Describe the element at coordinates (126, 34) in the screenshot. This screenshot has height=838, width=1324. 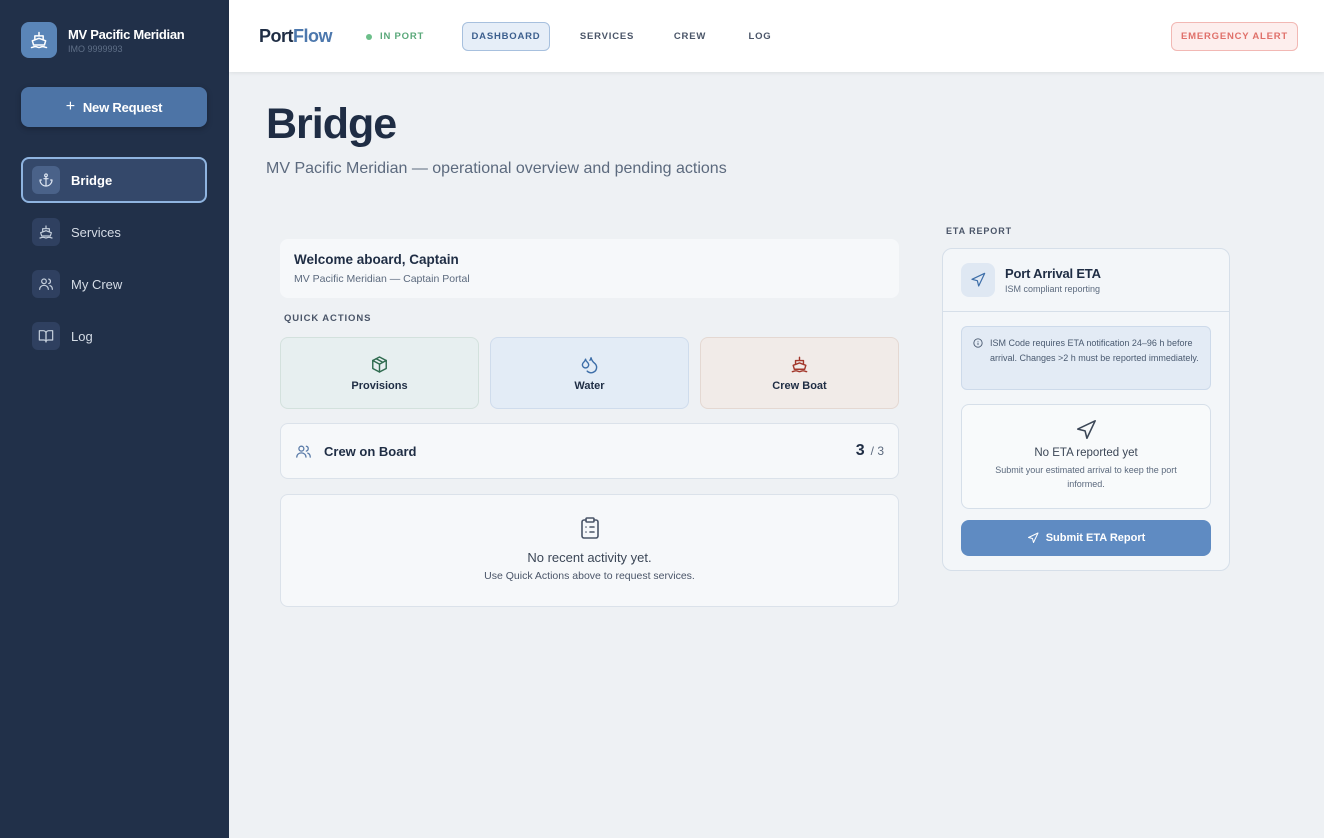
I see `vessel-name: MV Pacific Meridian` at that location.